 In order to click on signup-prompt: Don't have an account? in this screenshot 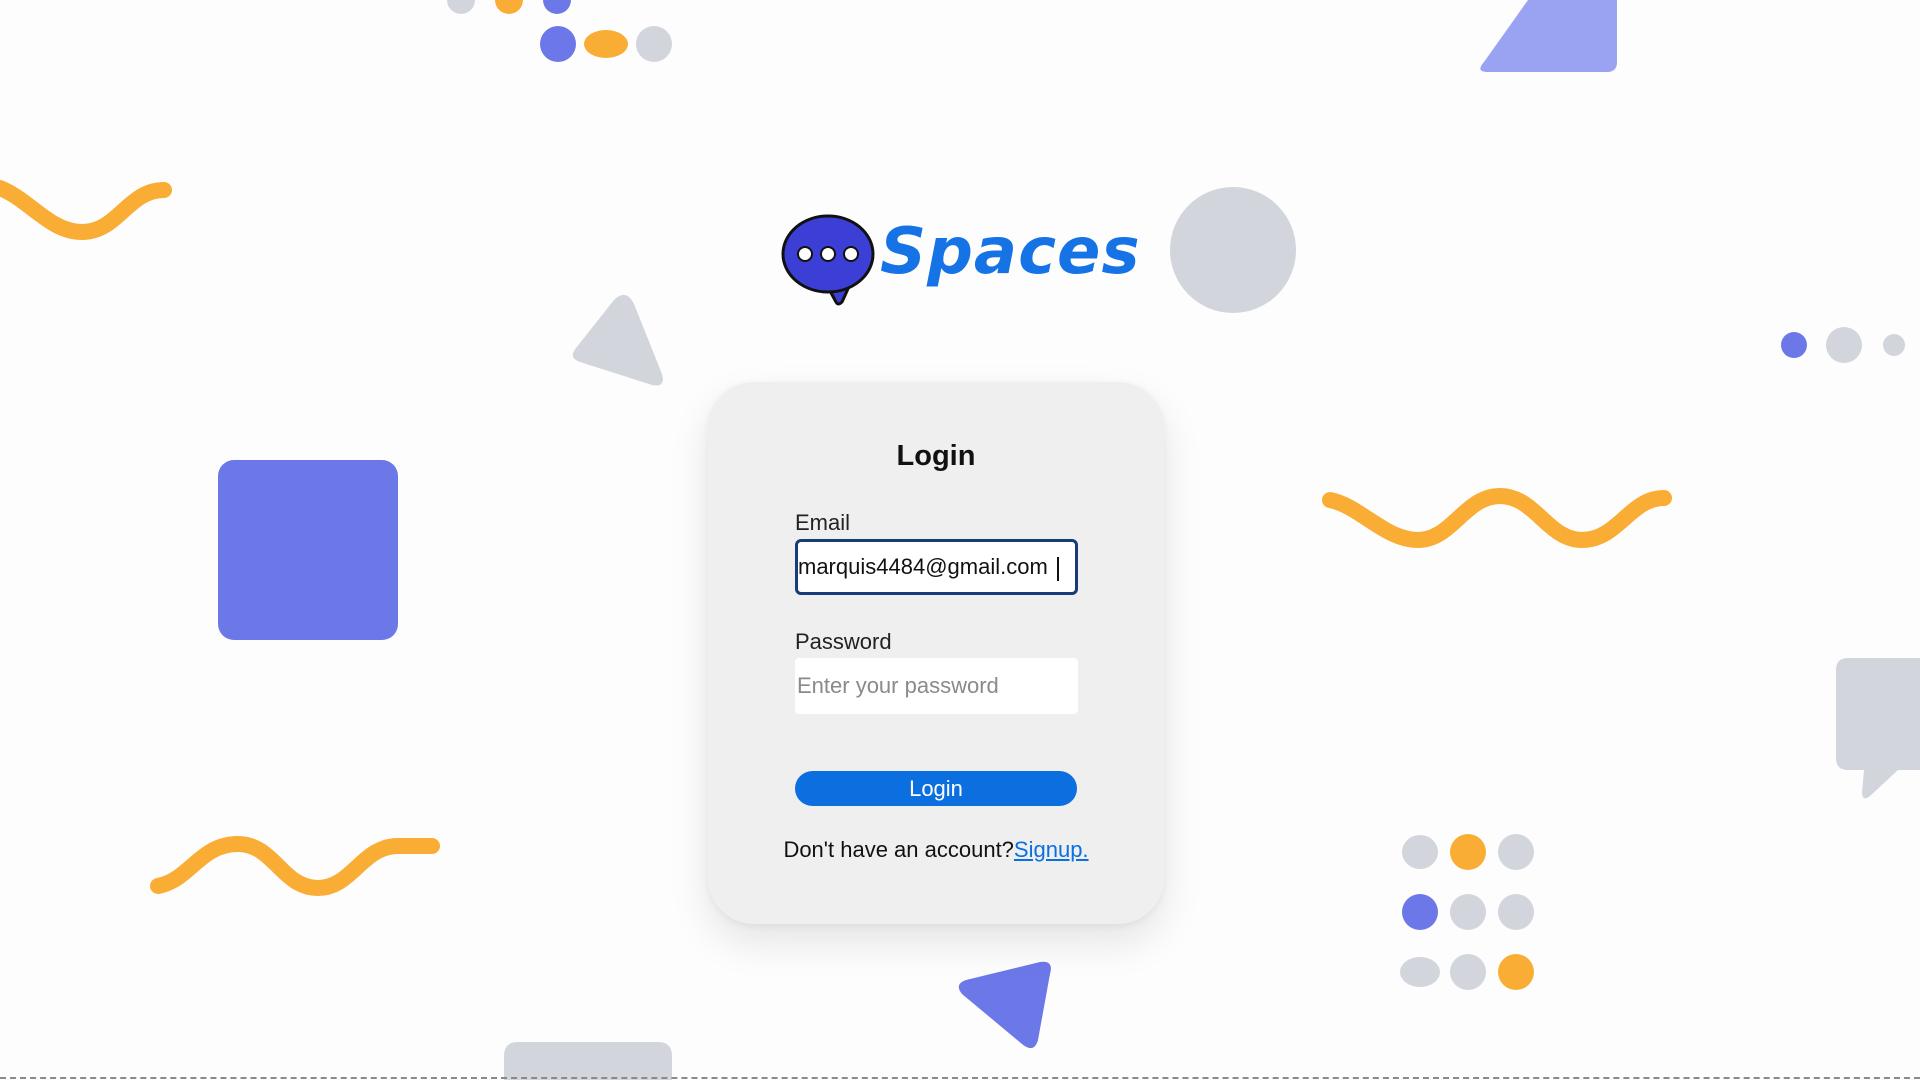, I will do `click(898, 849)`.